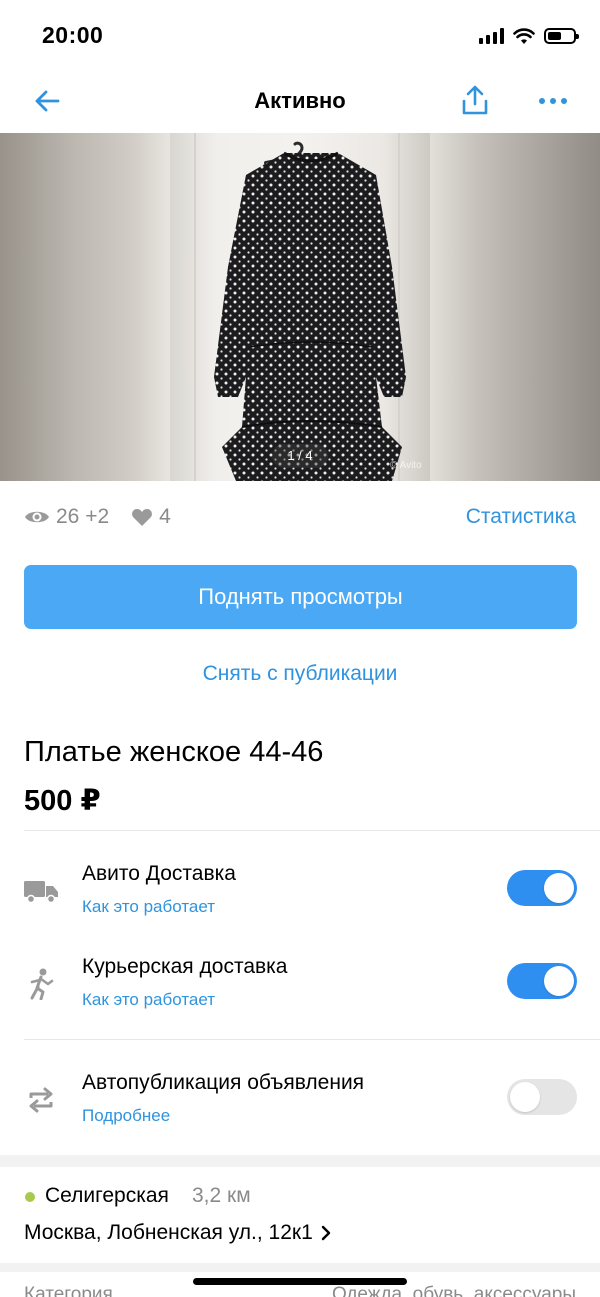 Image resolution: width=600 pixels, height=1297 pixels. What do you see at coordinates (62, 801) in the screenshot?
I see `item-price: 500 ₽` at bounding box center [62, 801].